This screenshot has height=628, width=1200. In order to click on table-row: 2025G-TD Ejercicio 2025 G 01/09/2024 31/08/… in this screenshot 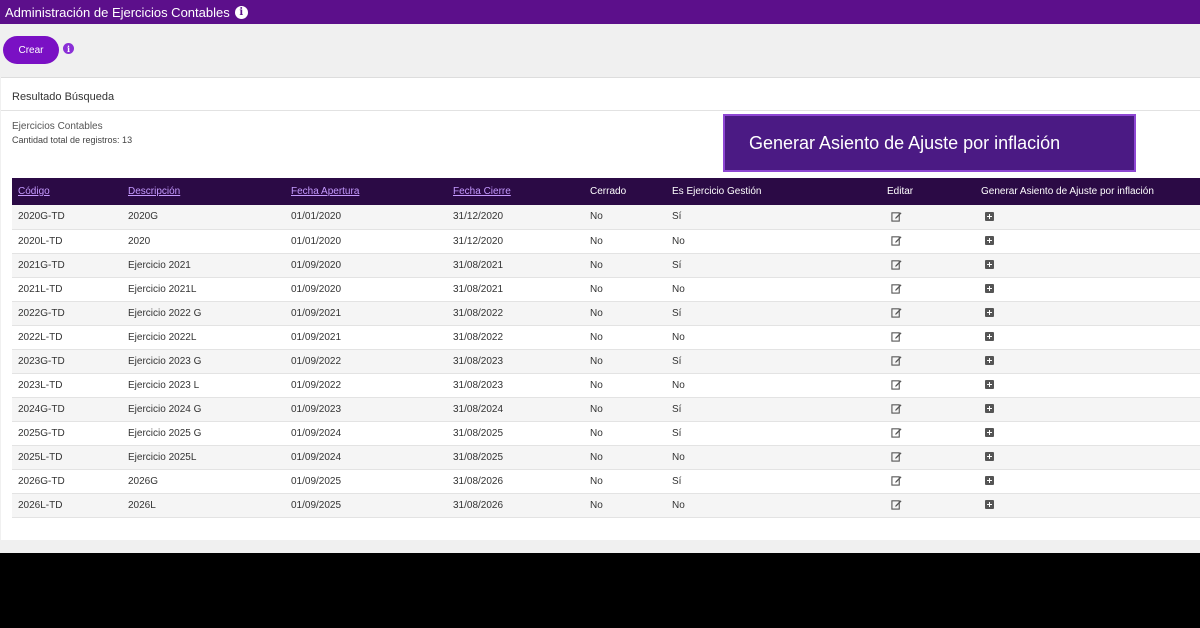, I will do `click(606, 433)`.